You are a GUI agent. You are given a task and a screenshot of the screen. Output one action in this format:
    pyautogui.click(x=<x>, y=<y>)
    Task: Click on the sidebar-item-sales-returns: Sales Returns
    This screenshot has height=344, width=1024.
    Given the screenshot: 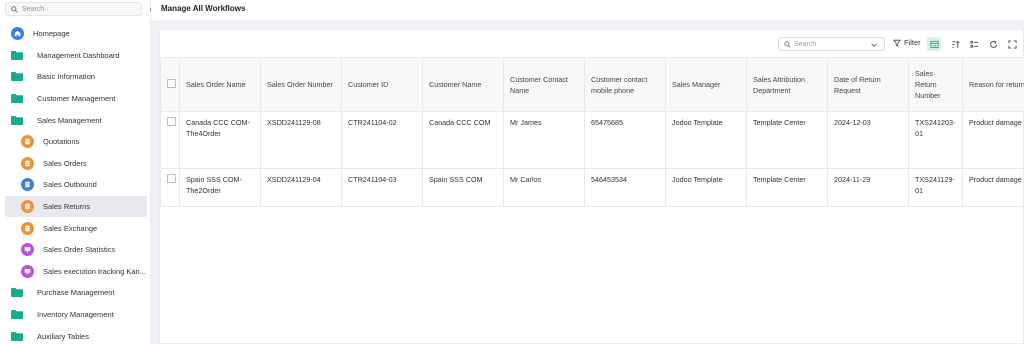 What is the action you would take?
    pyautogui.click(x=76, y=206)
    